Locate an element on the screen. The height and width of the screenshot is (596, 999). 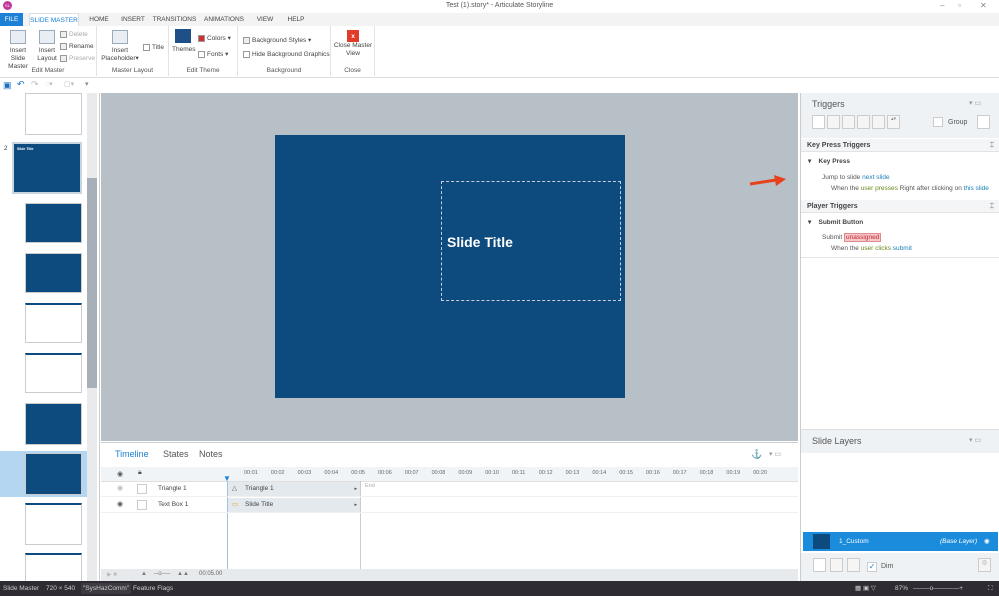
new-trigger-icon is located at coordinates (818, 122).